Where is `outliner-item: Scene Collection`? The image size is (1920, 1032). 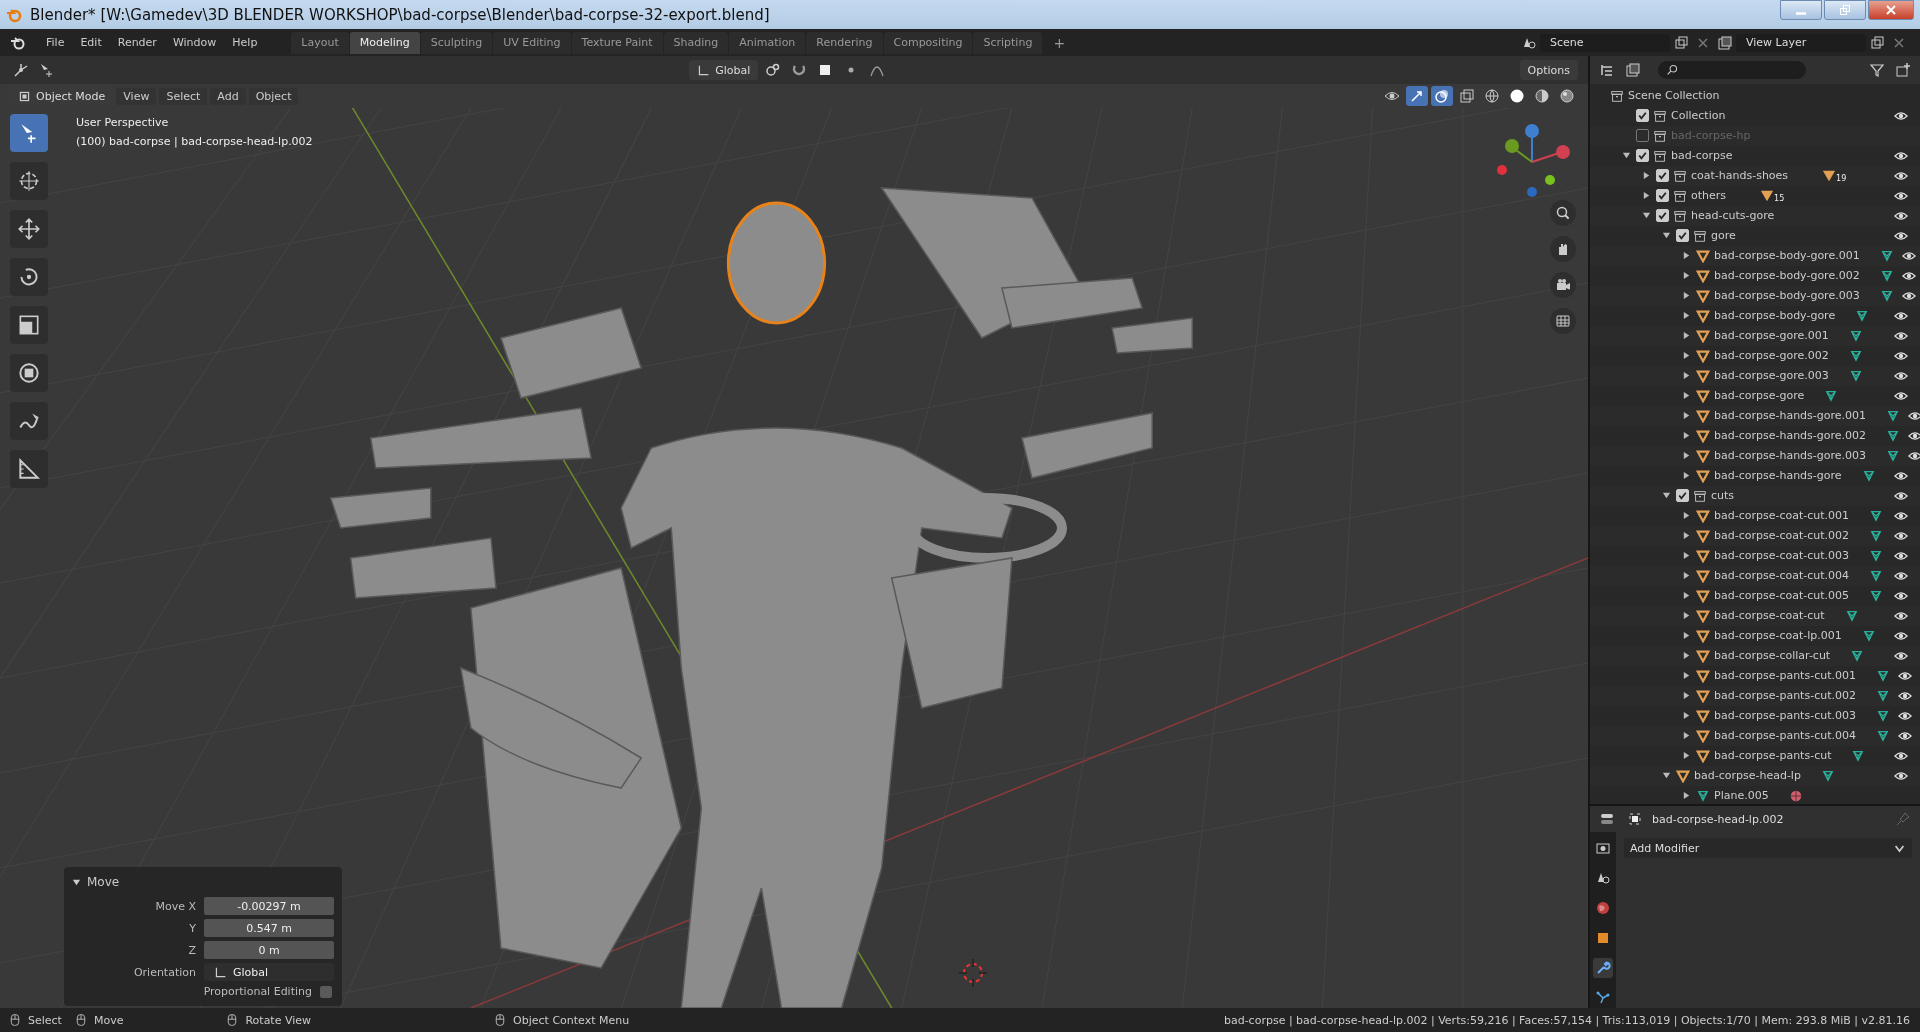 outliner-item: Scene Collection is located at coordinates (1674, 96).